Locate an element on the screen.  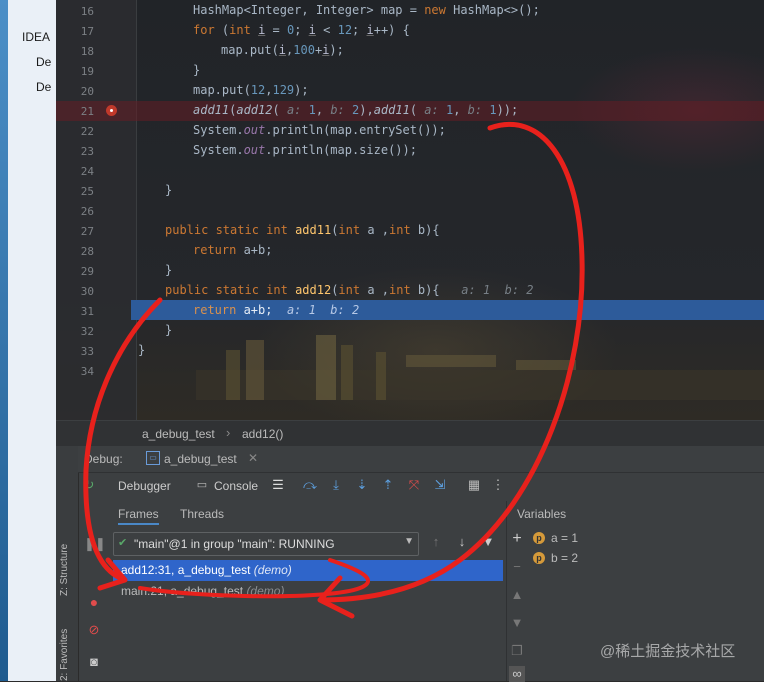
code-line-29: } is located at coordinates (168, 270).